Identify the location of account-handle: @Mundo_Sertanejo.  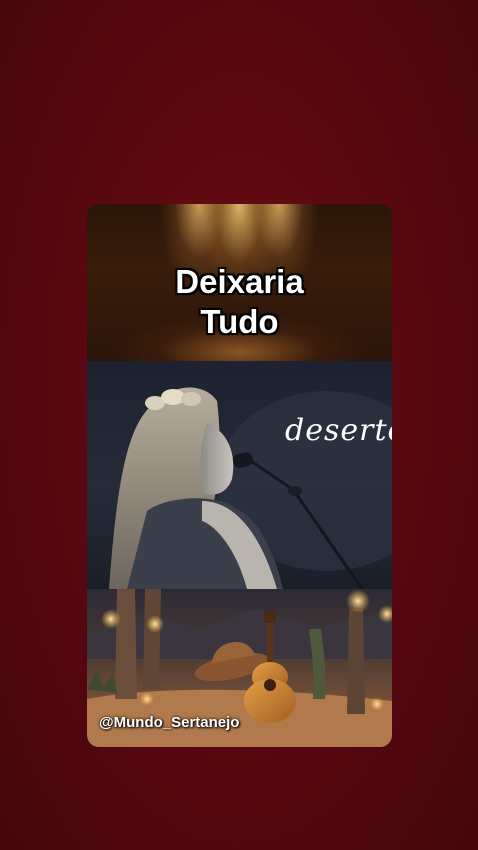
(169, 722).